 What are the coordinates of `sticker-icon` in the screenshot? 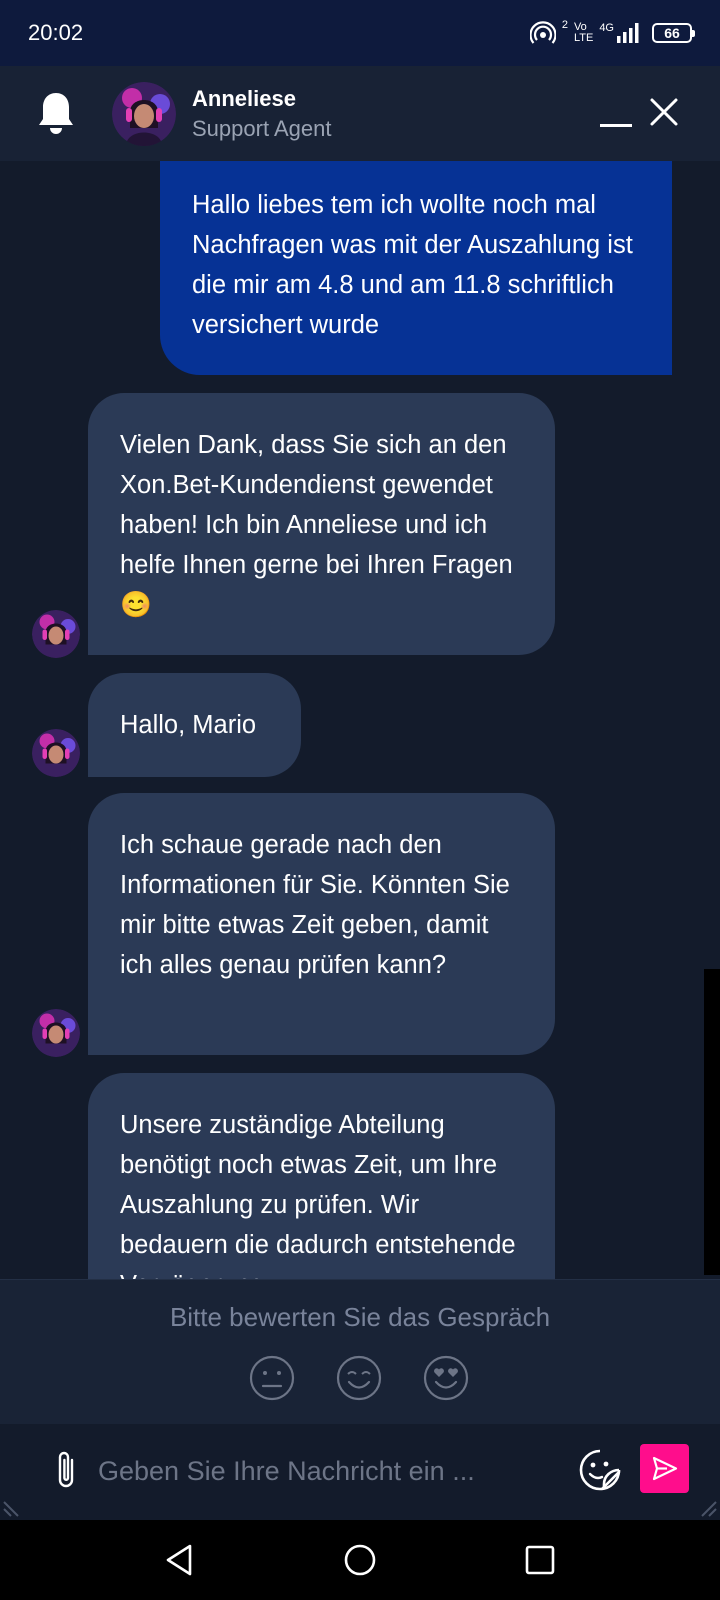 It's located at (600, 1470).